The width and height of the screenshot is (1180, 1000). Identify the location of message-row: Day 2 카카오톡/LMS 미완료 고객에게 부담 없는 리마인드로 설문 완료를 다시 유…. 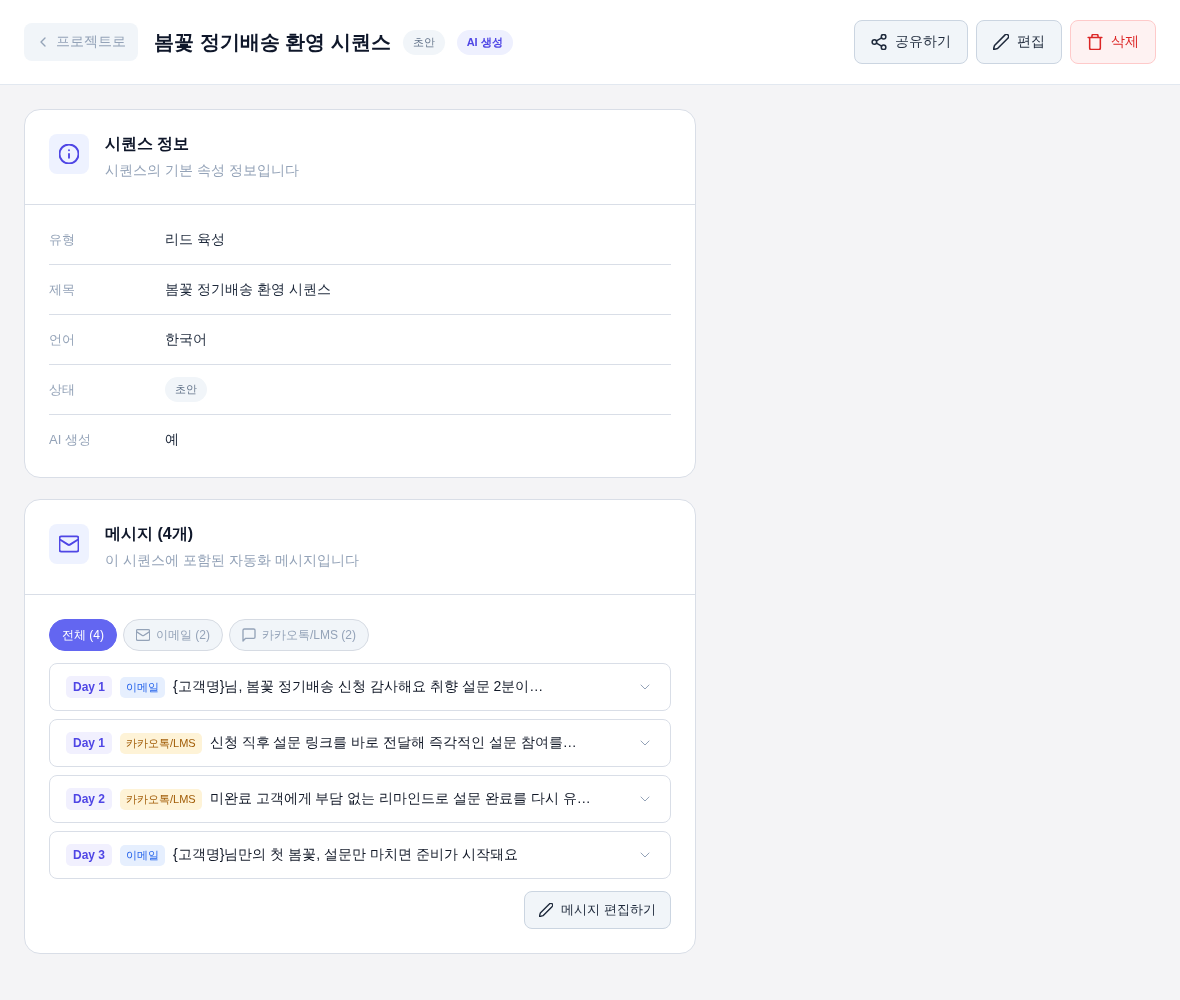
(360, 799).